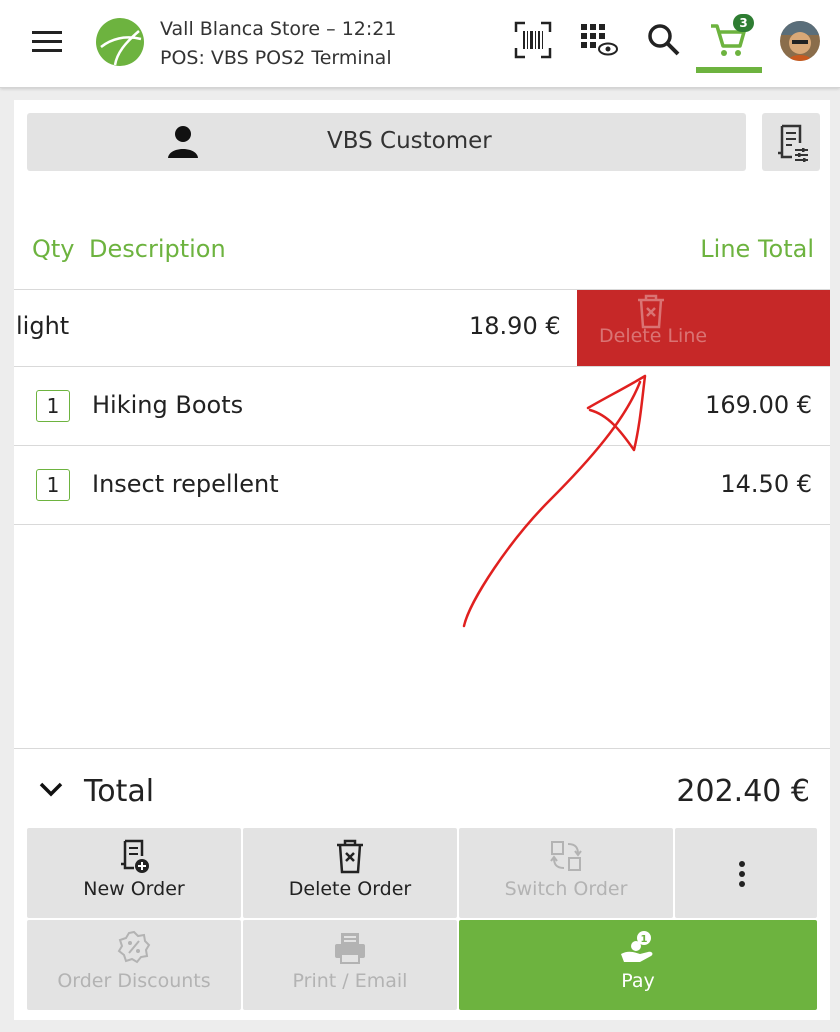 This screenshot has width=840, height=1032. Describe the element at coordinates (637, 946) in the screenshot. I see `pay-icon: 1` at that location.